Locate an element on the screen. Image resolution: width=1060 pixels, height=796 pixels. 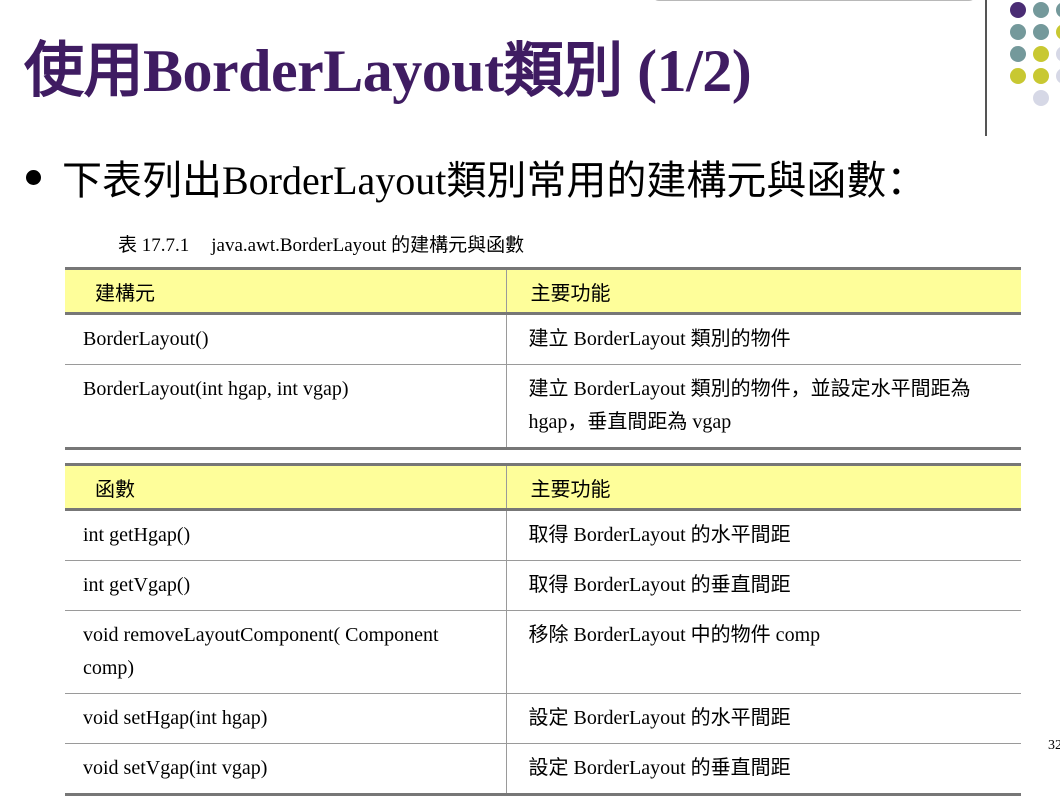
table-cell: 取得 BorderLayout 的水平間距 is located at coordinates (763, 535).